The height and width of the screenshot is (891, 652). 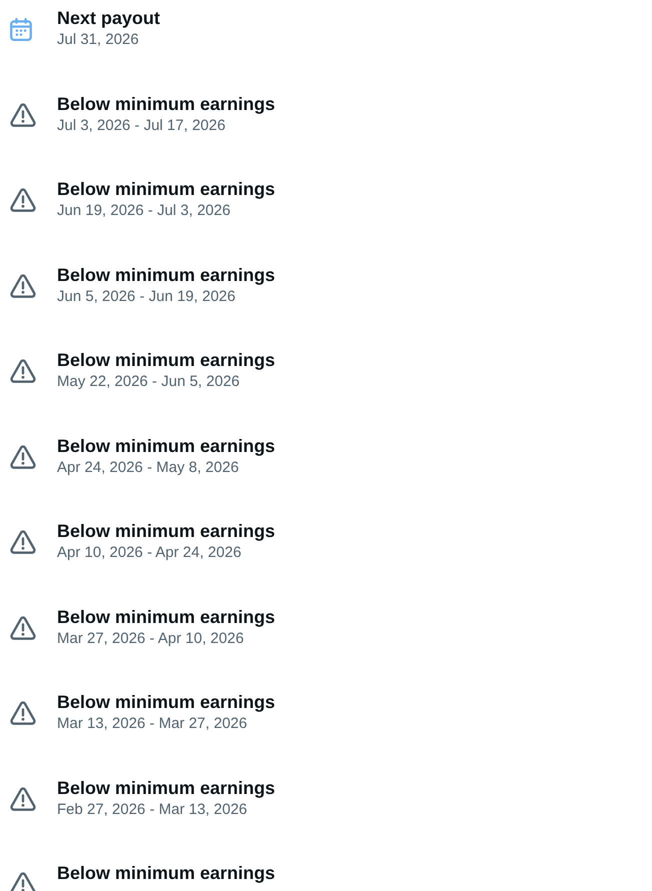 I want to click on calendar-icon, so click(x=21, y=29).